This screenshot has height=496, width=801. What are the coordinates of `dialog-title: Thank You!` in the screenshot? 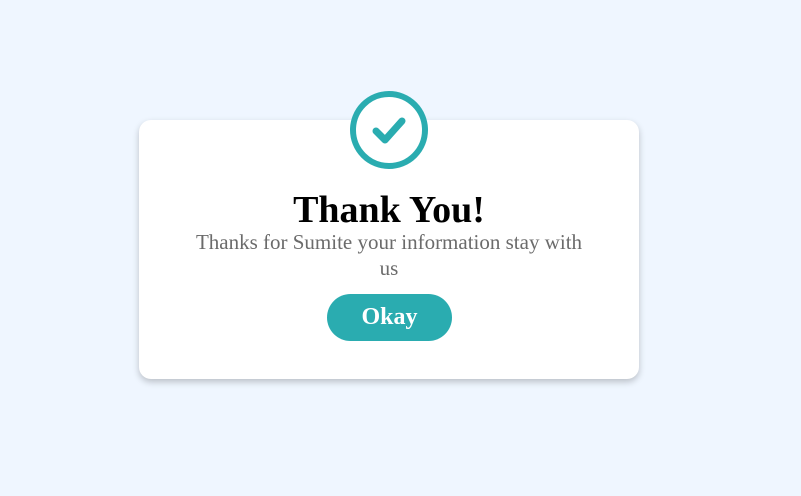 It's located at (389, 210).